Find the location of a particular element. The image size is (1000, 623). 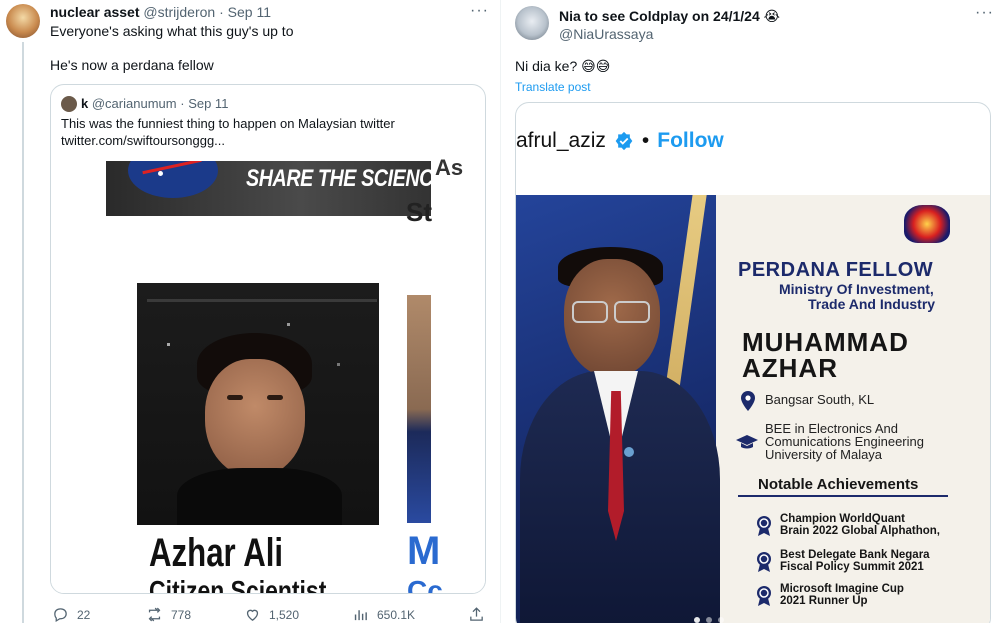

side-letters-bottom: St is located at coordinates (419, 212).